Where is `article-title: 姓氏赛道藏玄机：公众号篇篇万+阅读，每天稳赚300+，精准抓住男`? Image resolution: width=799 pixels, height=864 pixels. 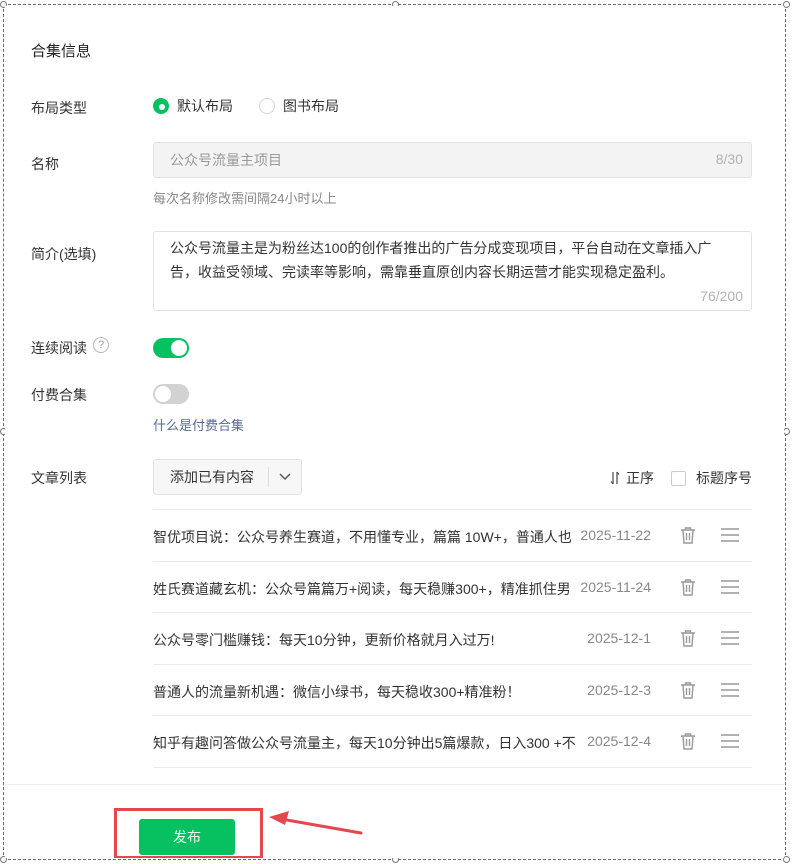 article-title: 姓氏赛道藏玄机：公众号篇篇万+阅读，每天稳赚300+，精准抓住男 is located at coordinates (362, 588).